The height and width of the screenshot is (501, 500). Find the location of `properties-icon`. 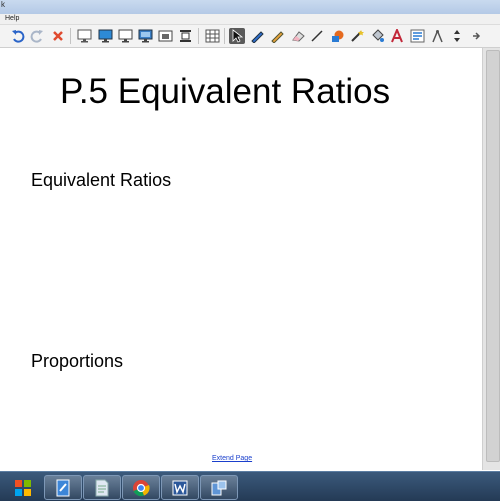

properties-icon is located at coordinates (417, 36).